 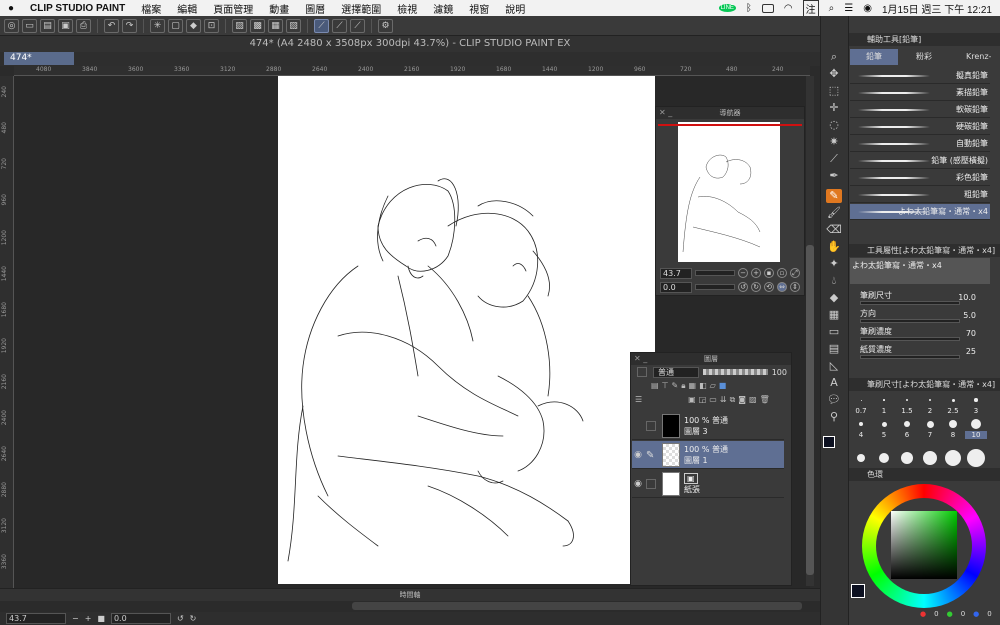 I want to click on subtool-tab-krenz: Krenz-, so click(x=974, y=57).